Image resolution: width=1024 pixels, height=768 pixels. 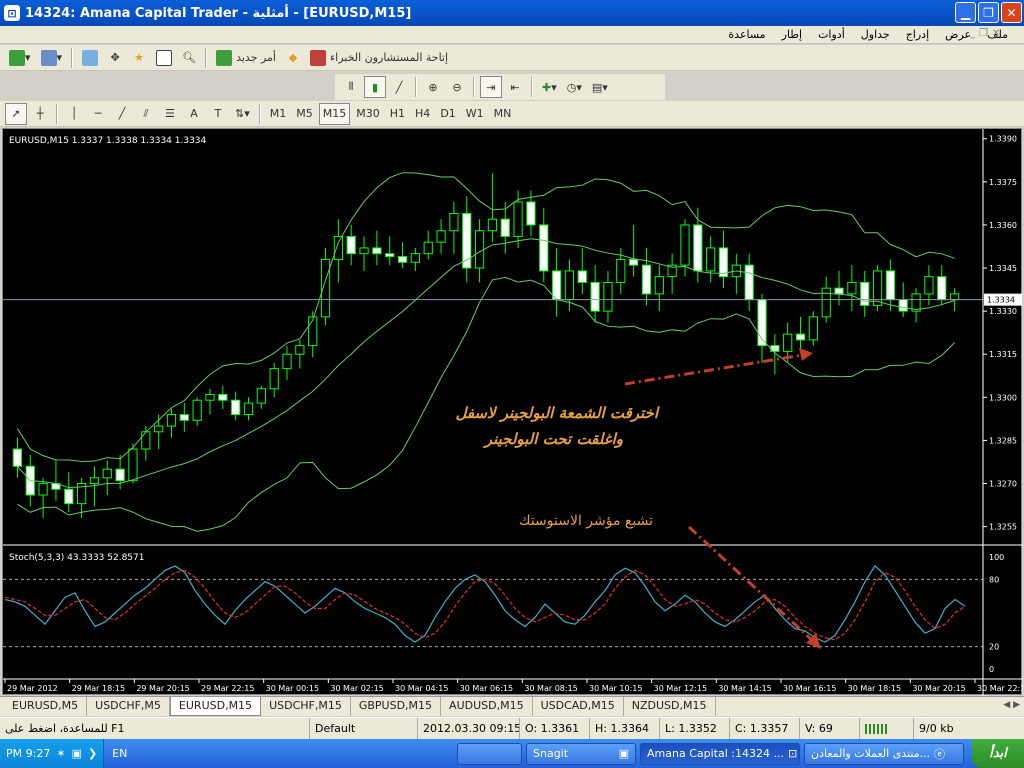 I want to click on tab-usdchf-m15: USDCHF,M15, so click(x=306, y=706).